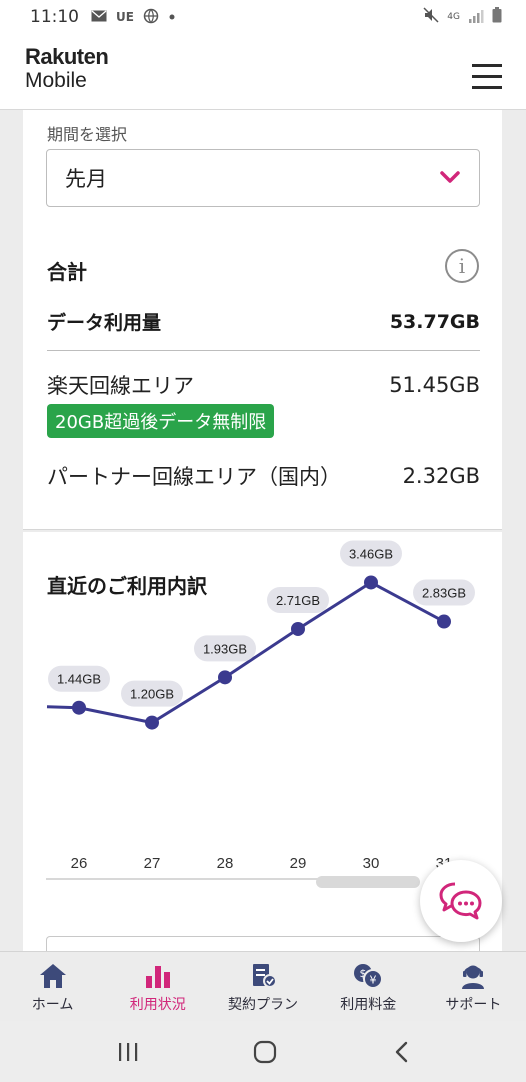 This screenshot has width=526, height=1082. Describe the element at coordinates (265, 976) in the screenshot. I see `contract-icon` at that location.